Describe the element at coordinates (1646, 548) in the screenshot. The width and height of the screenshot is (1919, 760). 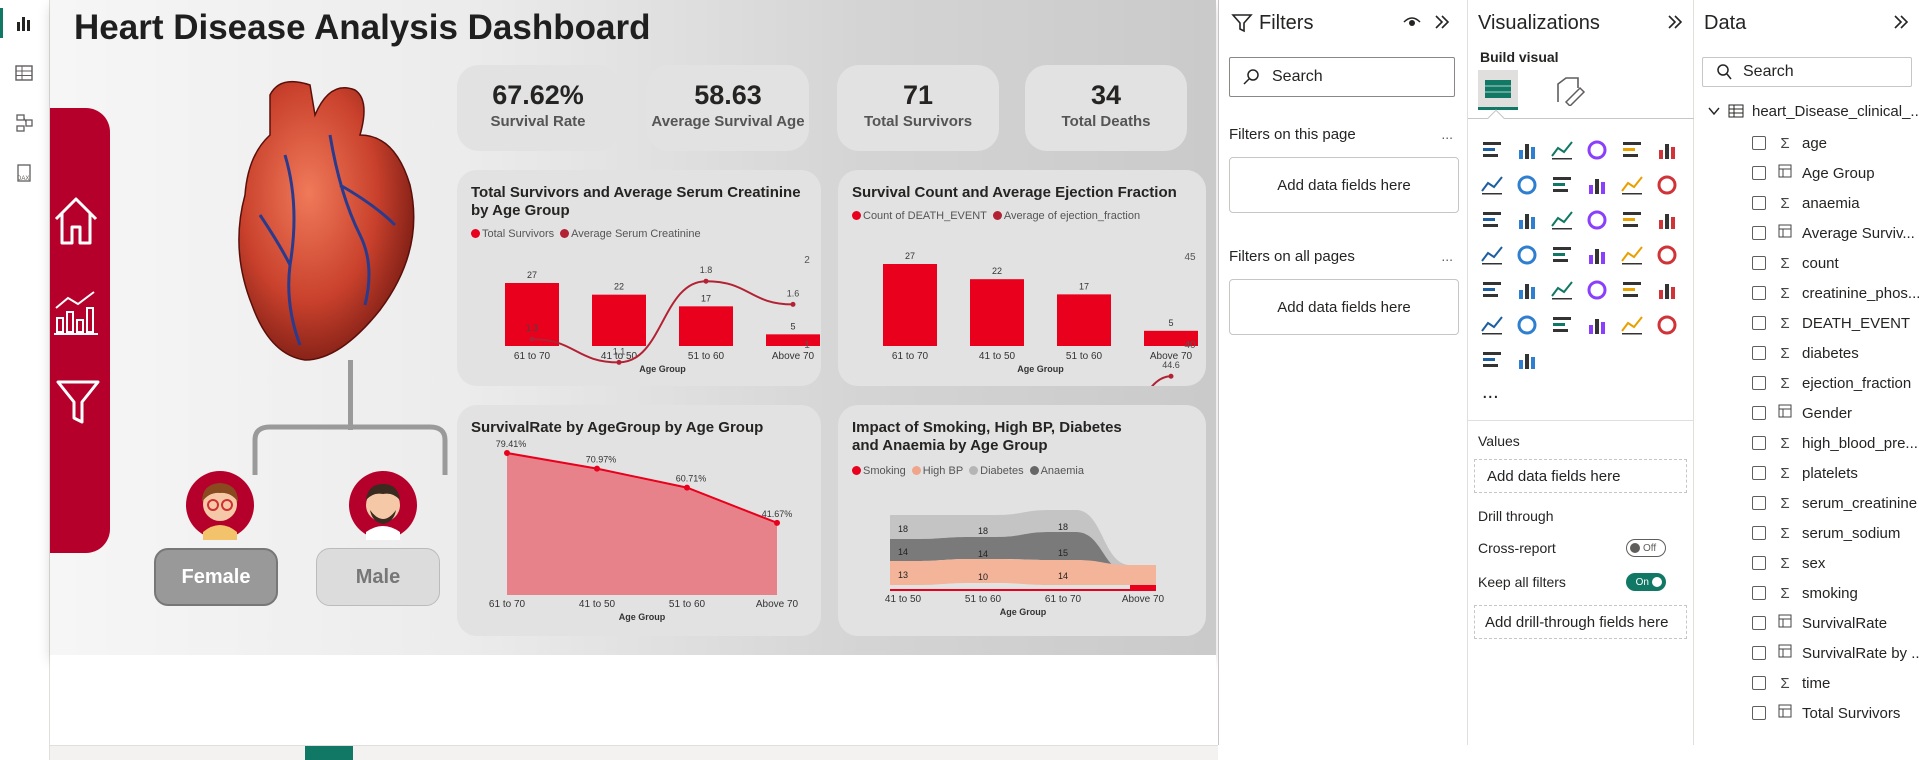
I see `cross-report-toggle: Off` at that location.